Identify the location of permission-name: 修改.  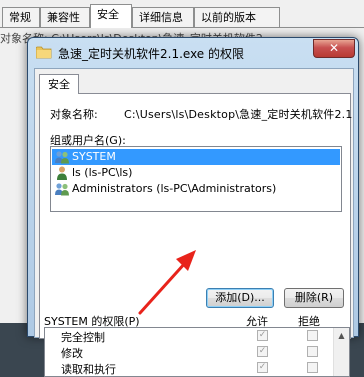
(72, 353).